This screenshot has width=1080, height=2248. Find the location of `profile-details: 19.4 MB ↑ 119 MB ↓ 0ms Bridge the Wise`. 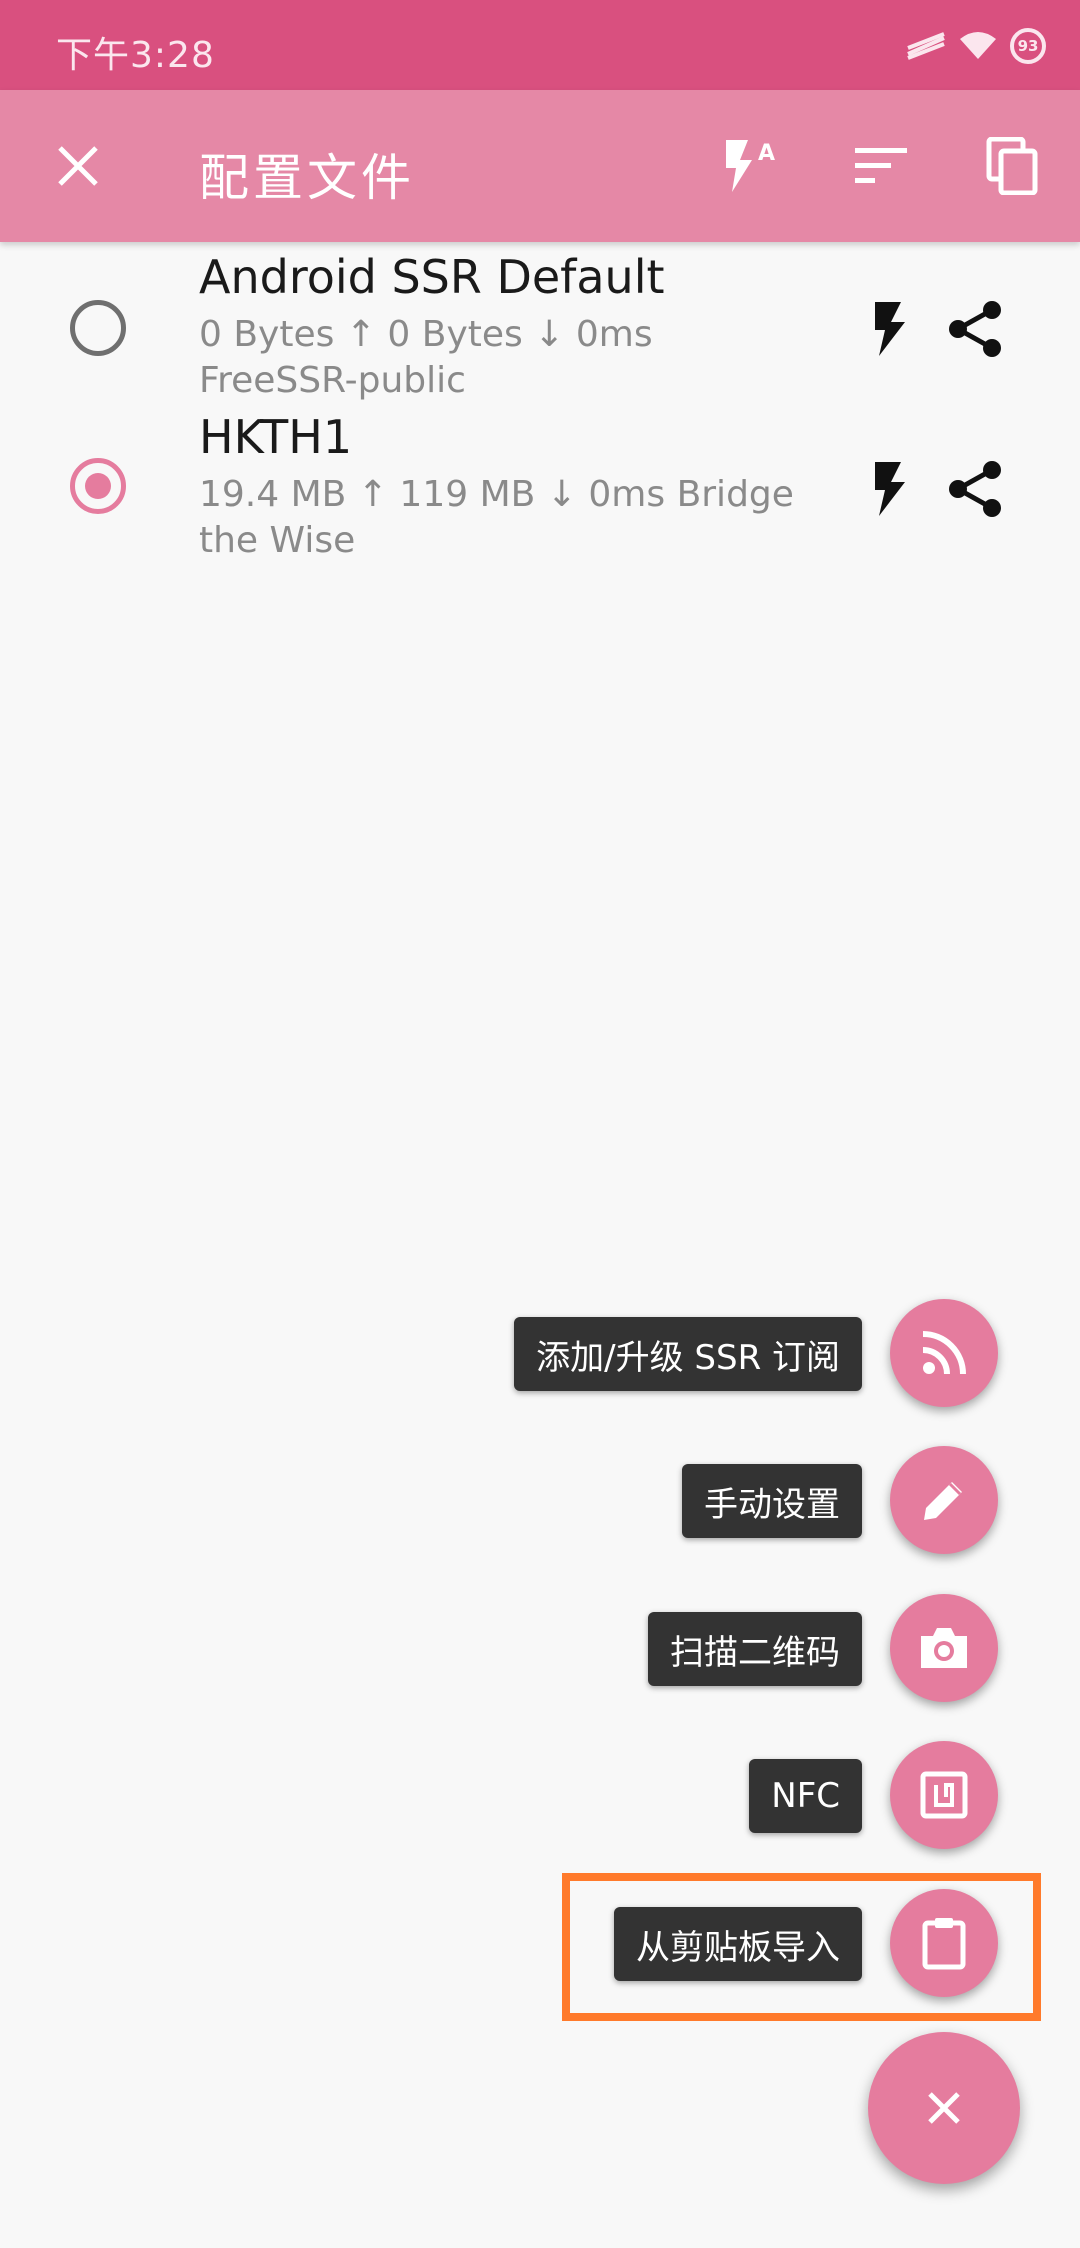

profile-details: 19.4 MB ↑ 119 MB ↓ 0ms Bridge the Wise is located at coordinates (519, 518).